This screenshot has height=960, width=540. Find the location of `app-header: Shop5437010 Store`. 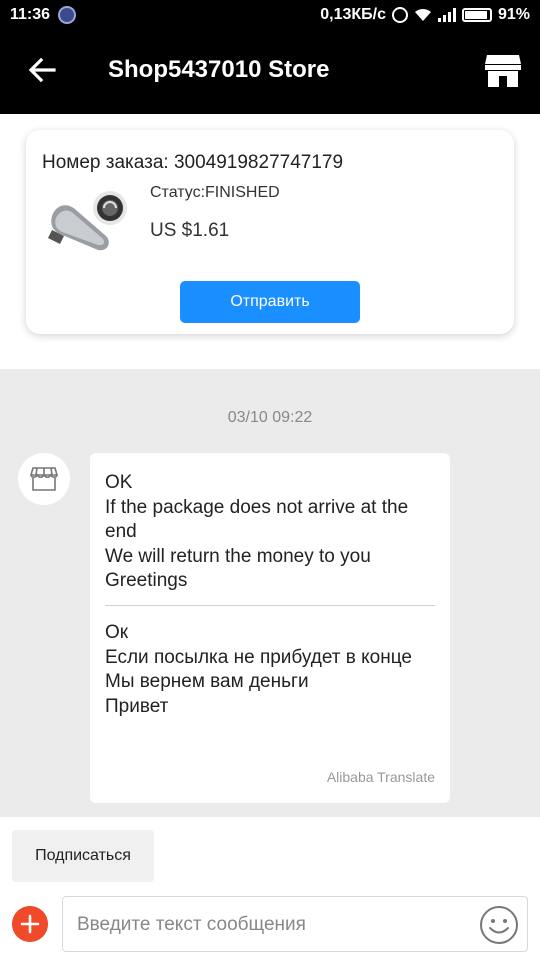

app-header: Shop5437010 Store is located at coordinates (270, 73).